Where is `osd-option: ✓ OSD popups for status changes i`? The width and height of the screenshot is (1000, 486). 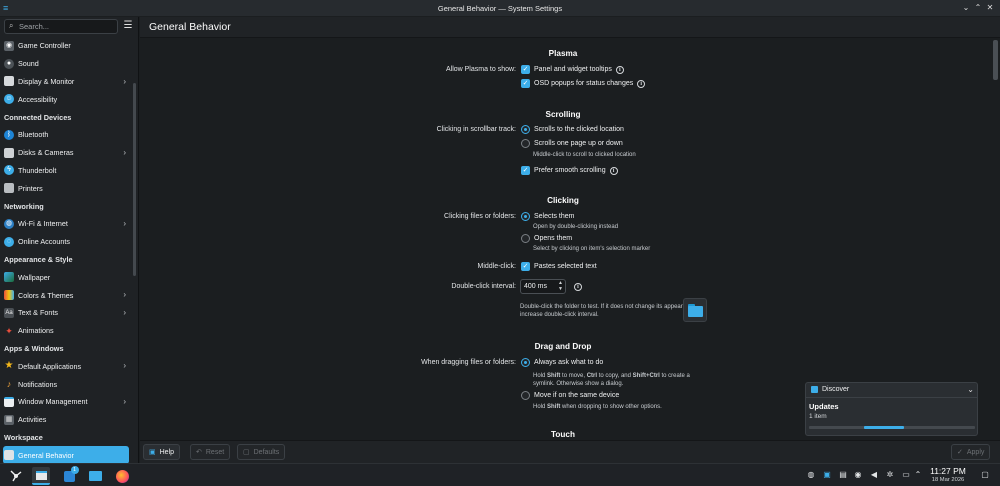 osd-option: ✓ OSD popups for status changes i is located at coordinates (583, 83).